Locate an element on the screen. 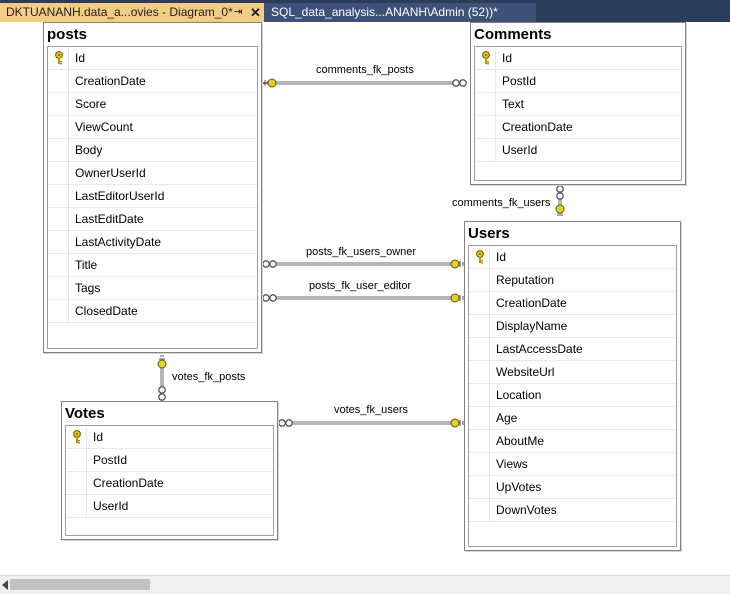  column-row: Text is located at coordinates (578, 104).